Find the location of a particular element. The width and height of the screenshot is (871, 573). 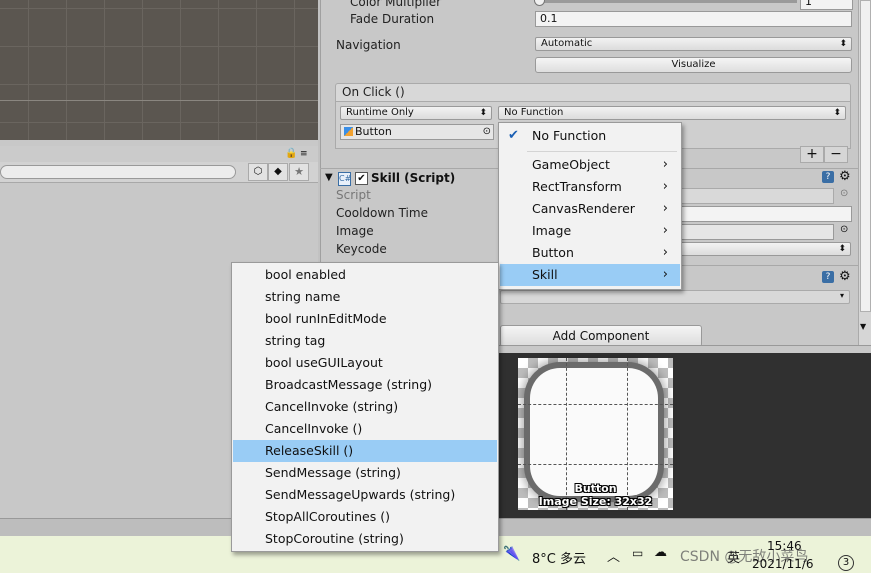

color-multiplier-slider is located at coordinates (667, 1).